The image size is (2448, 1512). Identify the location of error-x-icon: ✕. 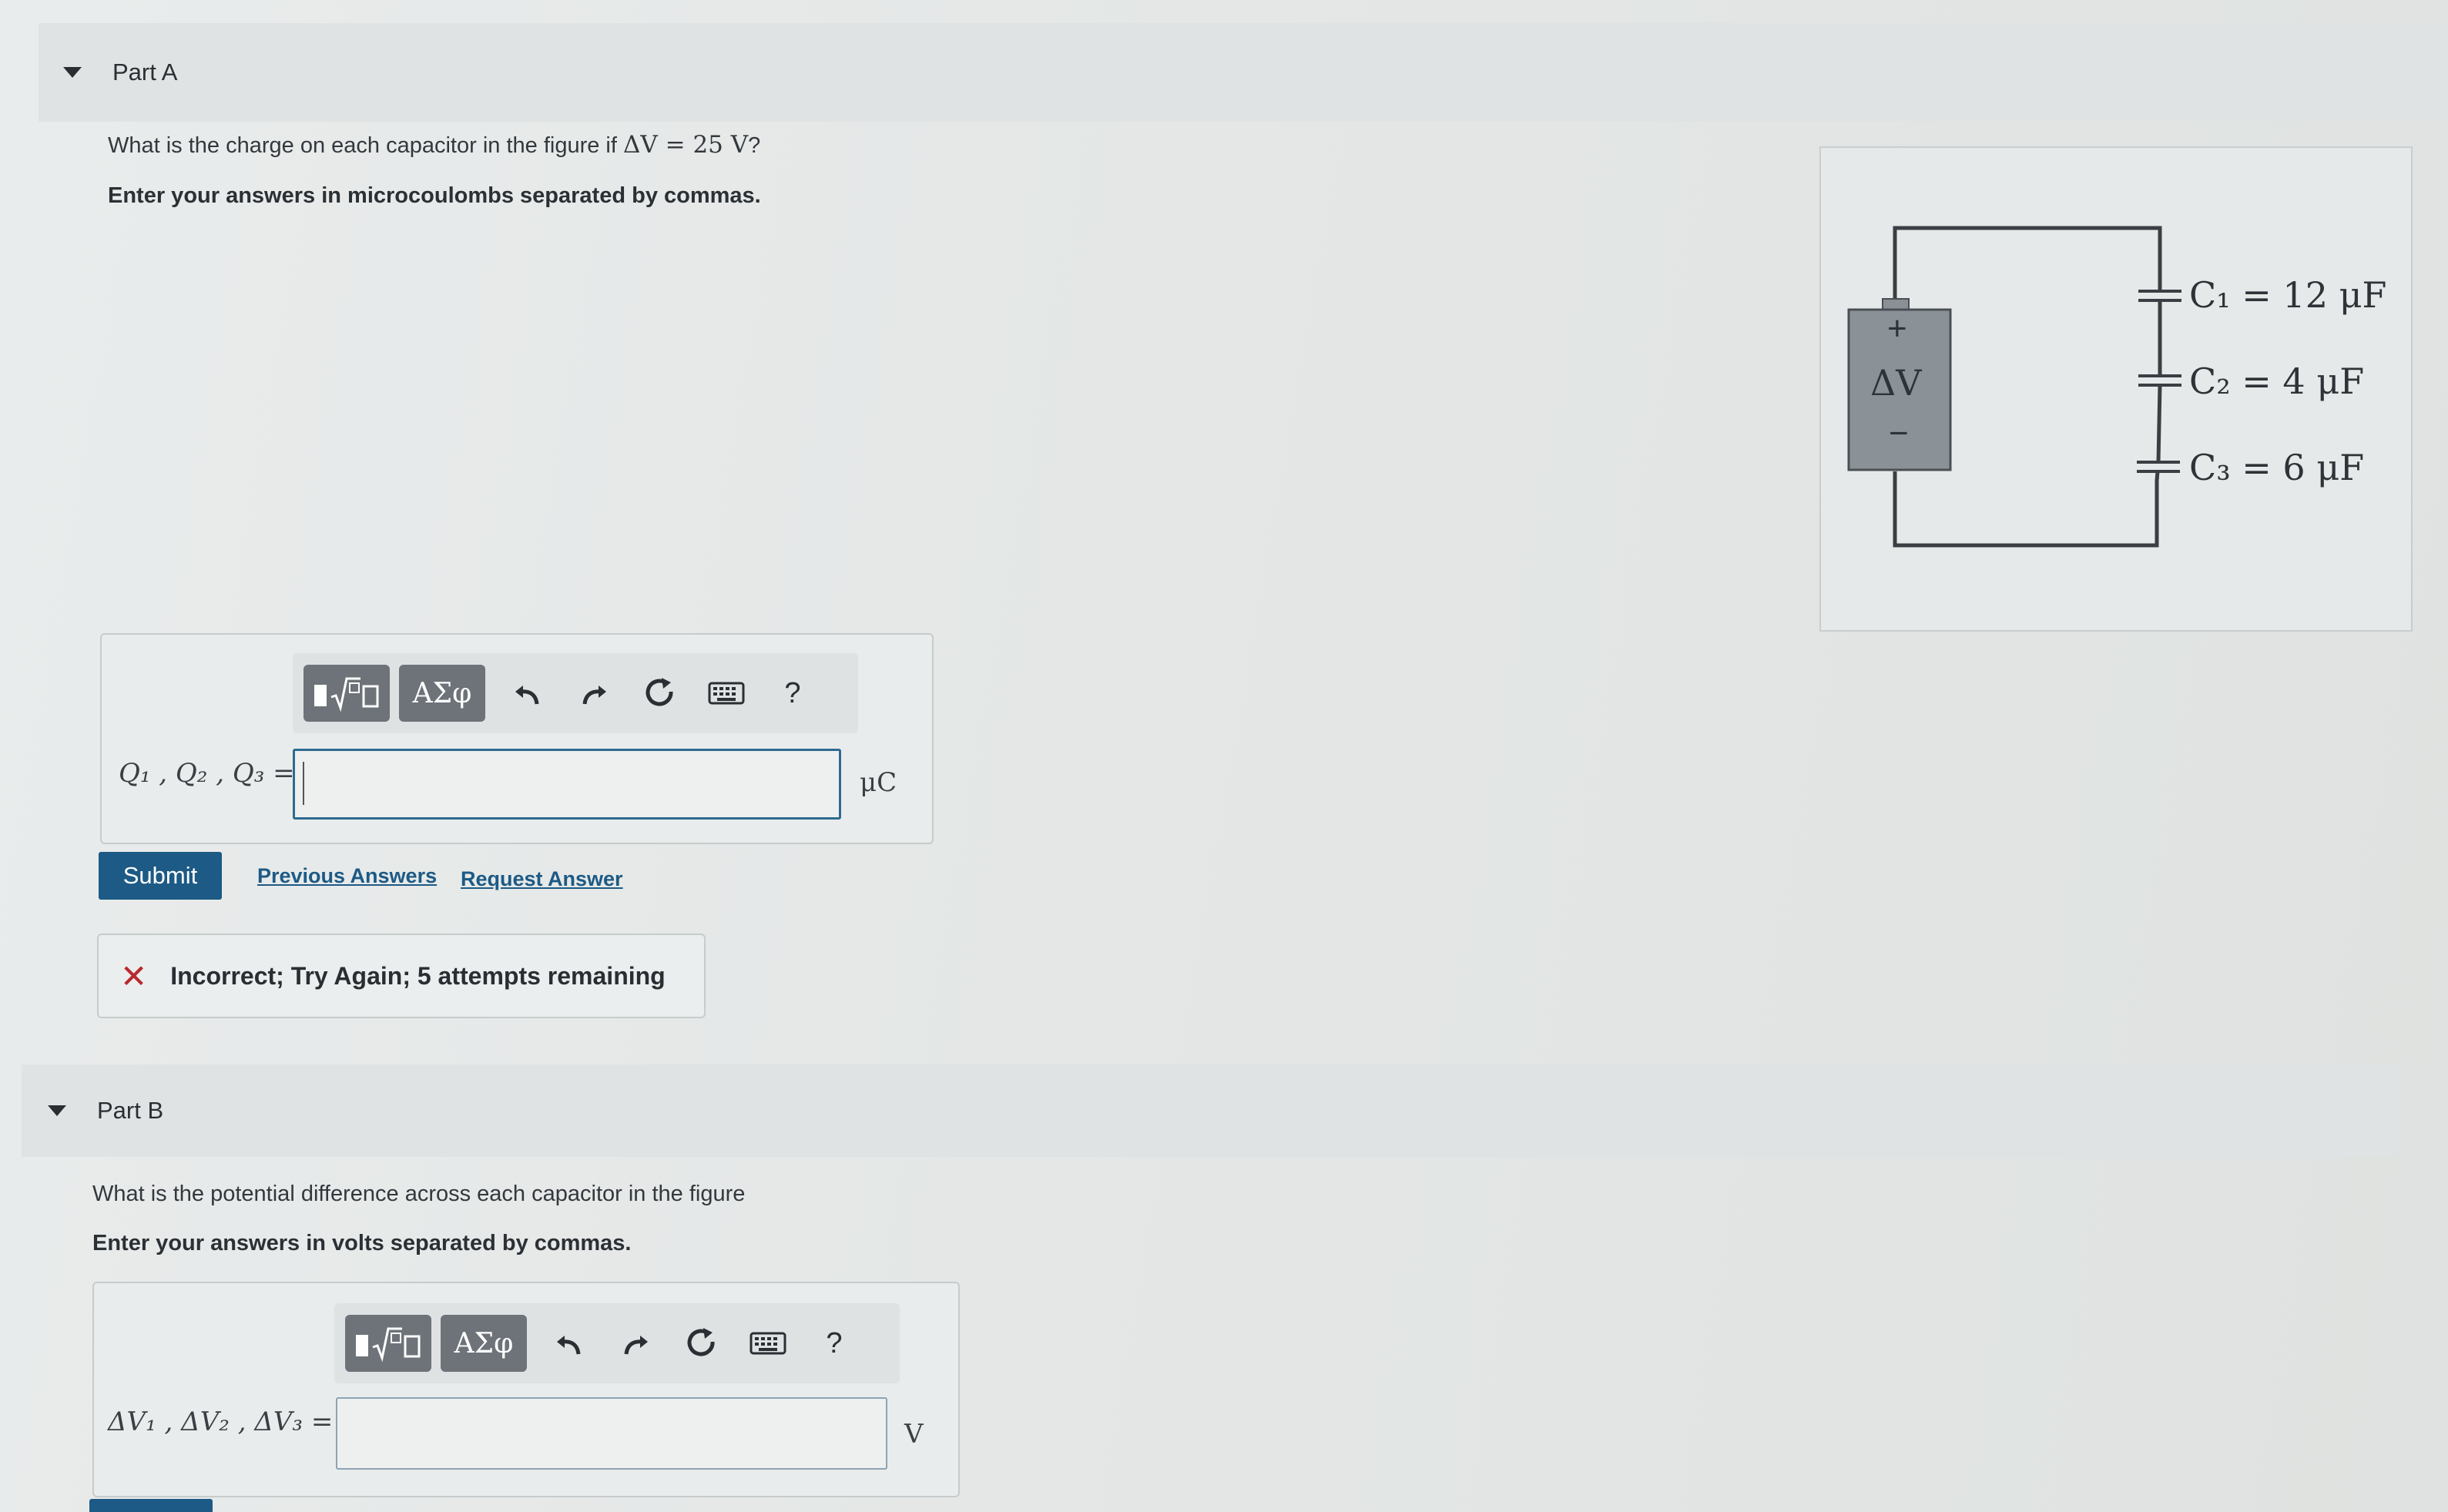
(134, 975).